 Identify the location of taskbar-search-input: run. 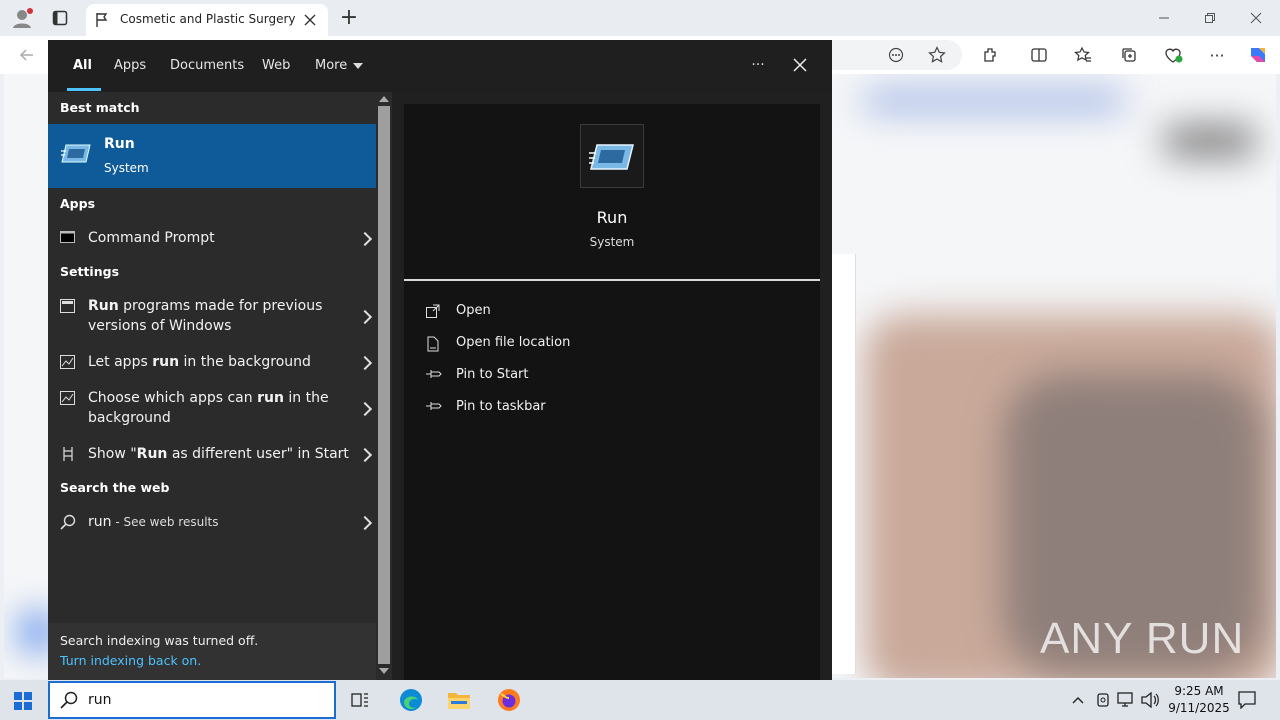
(100, 700).